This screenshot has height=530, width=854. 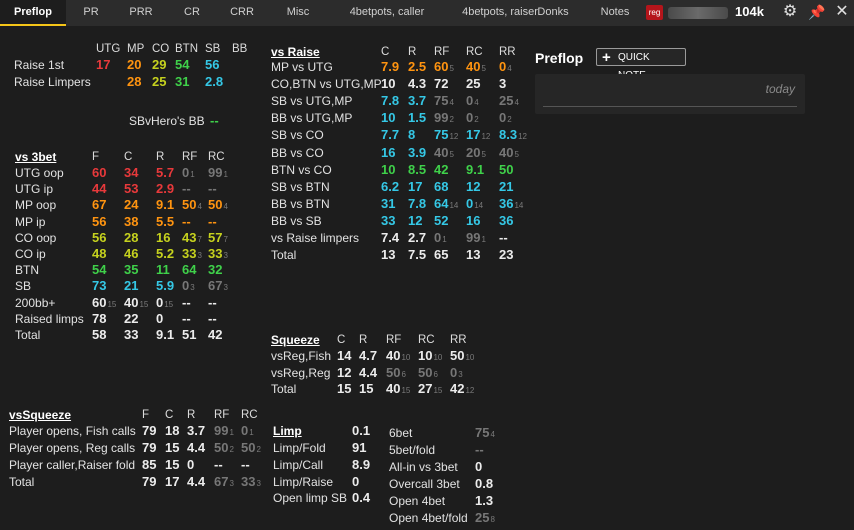 I want to click on limp-cell: 0.4, so click(x=361, y=498).